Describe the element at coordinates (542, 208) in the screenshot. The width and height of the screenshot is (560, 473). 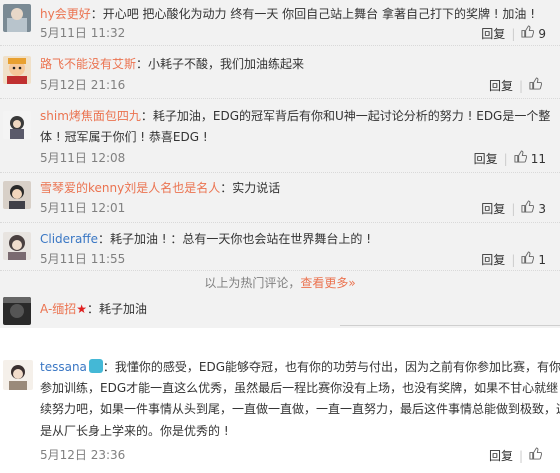
I see `like-count: 3` at that location.